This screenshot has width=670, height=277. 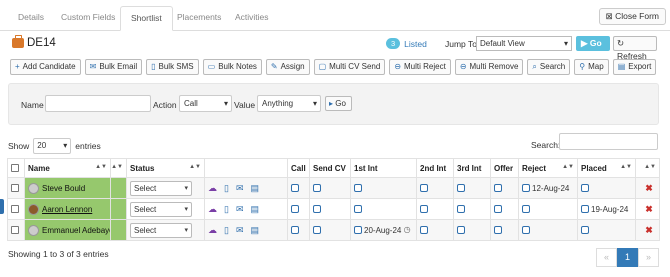 I want to click on candidate-name: Aaron Lennon, so click(x=67, y=209).